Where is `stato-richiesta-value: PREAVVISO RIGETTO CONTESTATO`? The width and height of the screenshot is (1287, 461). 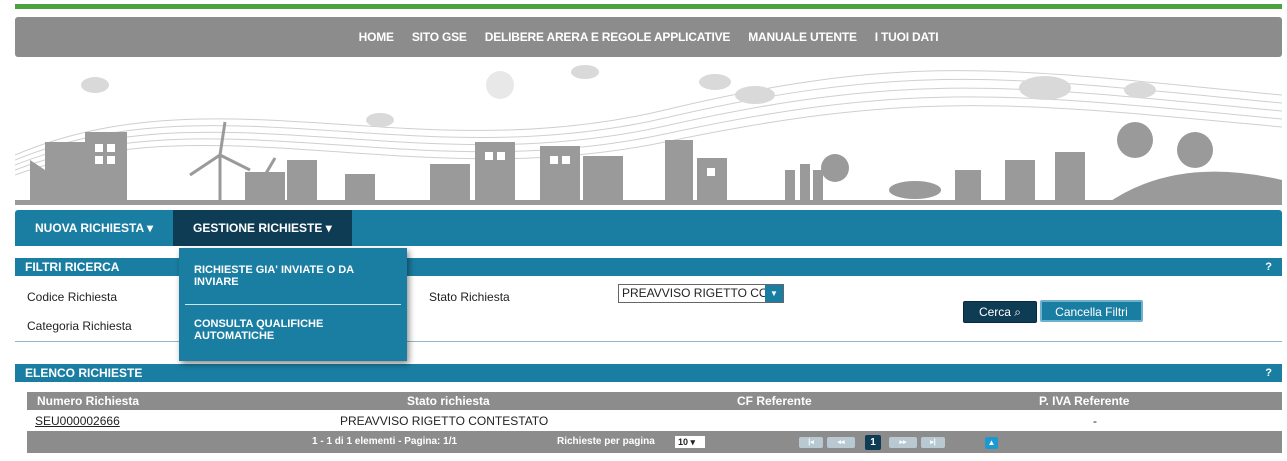 stato-richiesta-value: PREAVVISO RIGETTO CONTESTATO is located at coordinates (702, 293).